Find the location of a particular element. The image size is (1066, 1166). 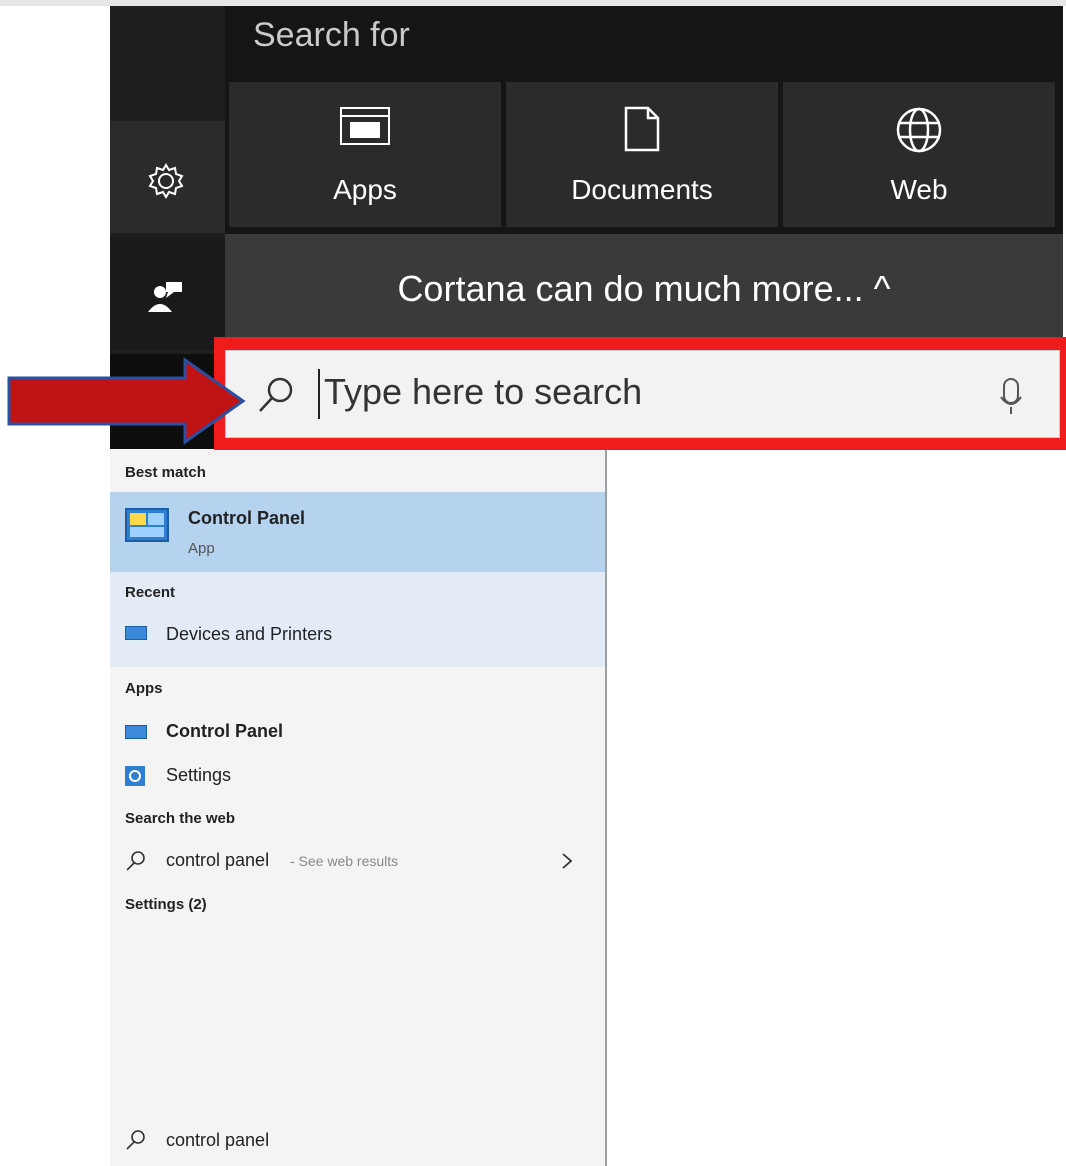

documents-tile: Documents is located at coordinates (642, 154).